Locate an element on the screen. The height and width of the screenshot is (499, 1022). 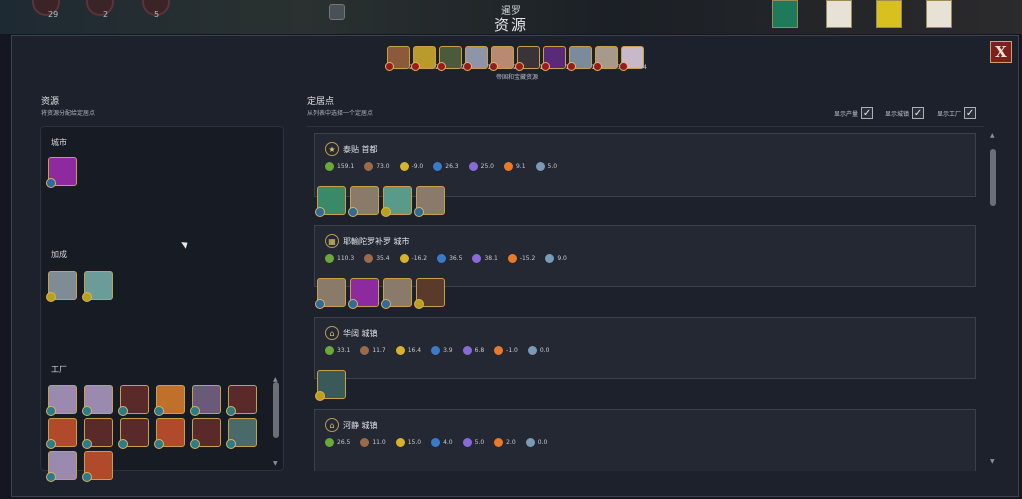
copper-resource-icon: 2 is located at coordinates (399, 58).